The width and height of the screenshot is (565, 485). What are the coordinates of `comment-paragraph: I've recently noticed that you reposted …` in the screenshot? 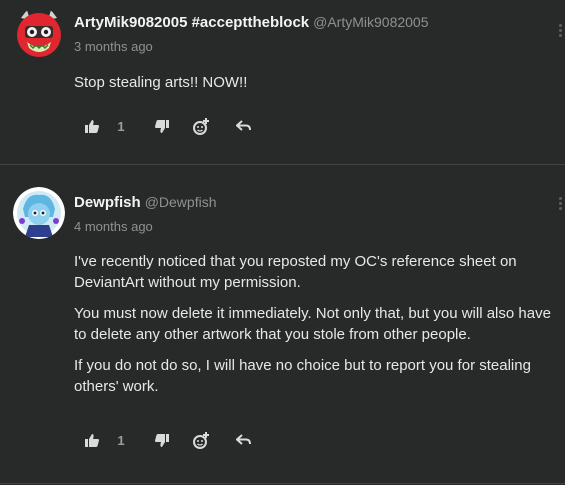 It's located at (295, 272).